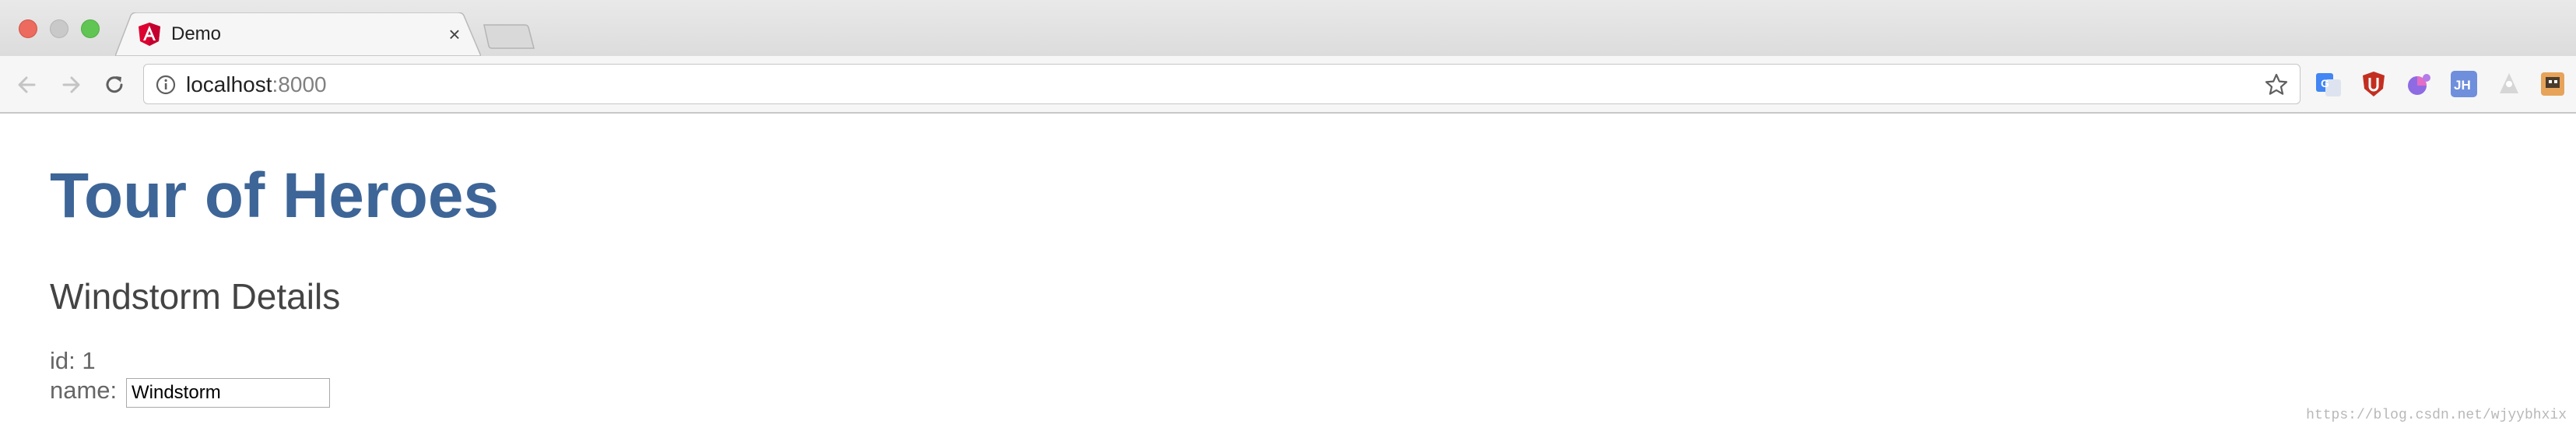 The width and height of the screenshot is (2576, 431). What do you see at coordinates (455, 34) in the screenshot?
I see `tab-close-icon: ×` at bounding box center [455, 34].